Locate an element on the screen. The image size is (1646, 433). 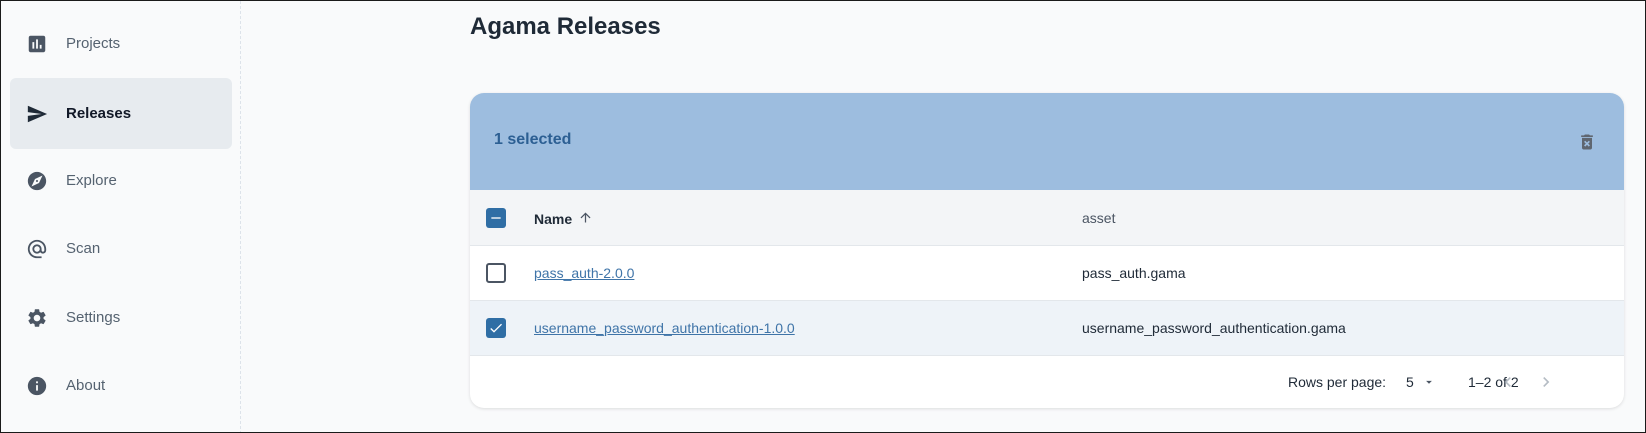
table-header: Name asset is located at coordinates (1047, 218).